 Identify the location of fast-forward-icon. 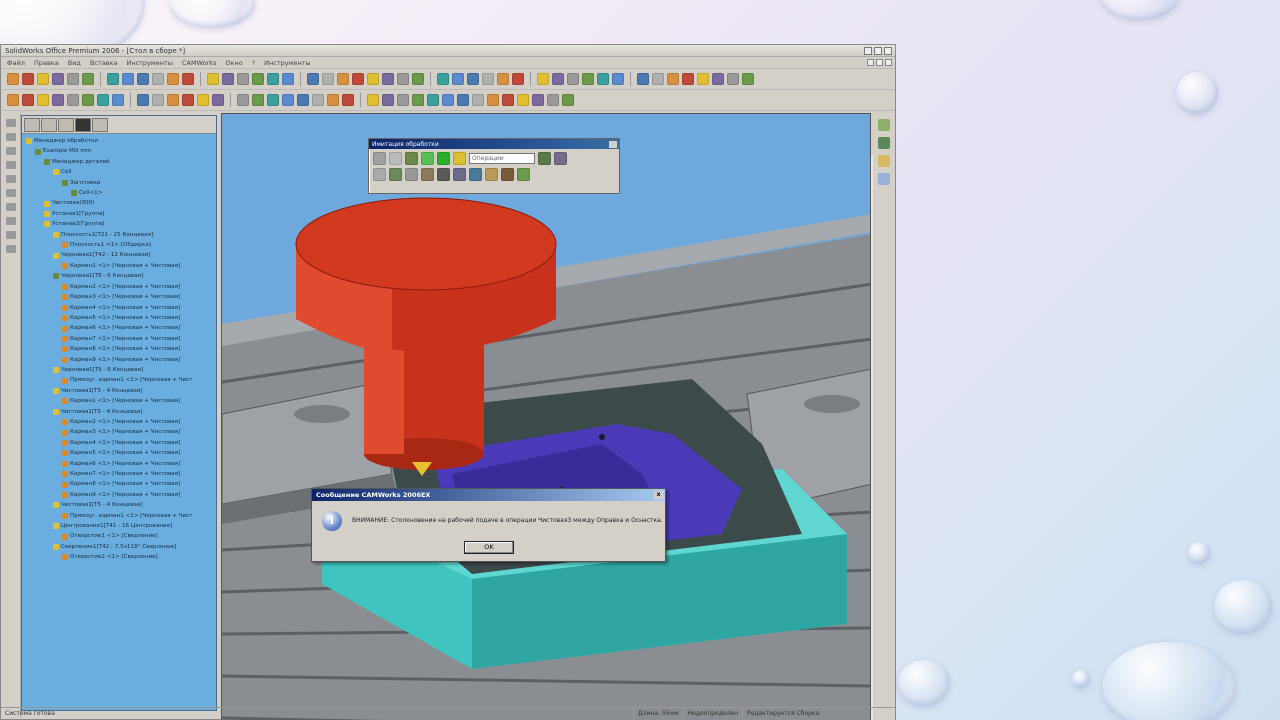
(459, 158).